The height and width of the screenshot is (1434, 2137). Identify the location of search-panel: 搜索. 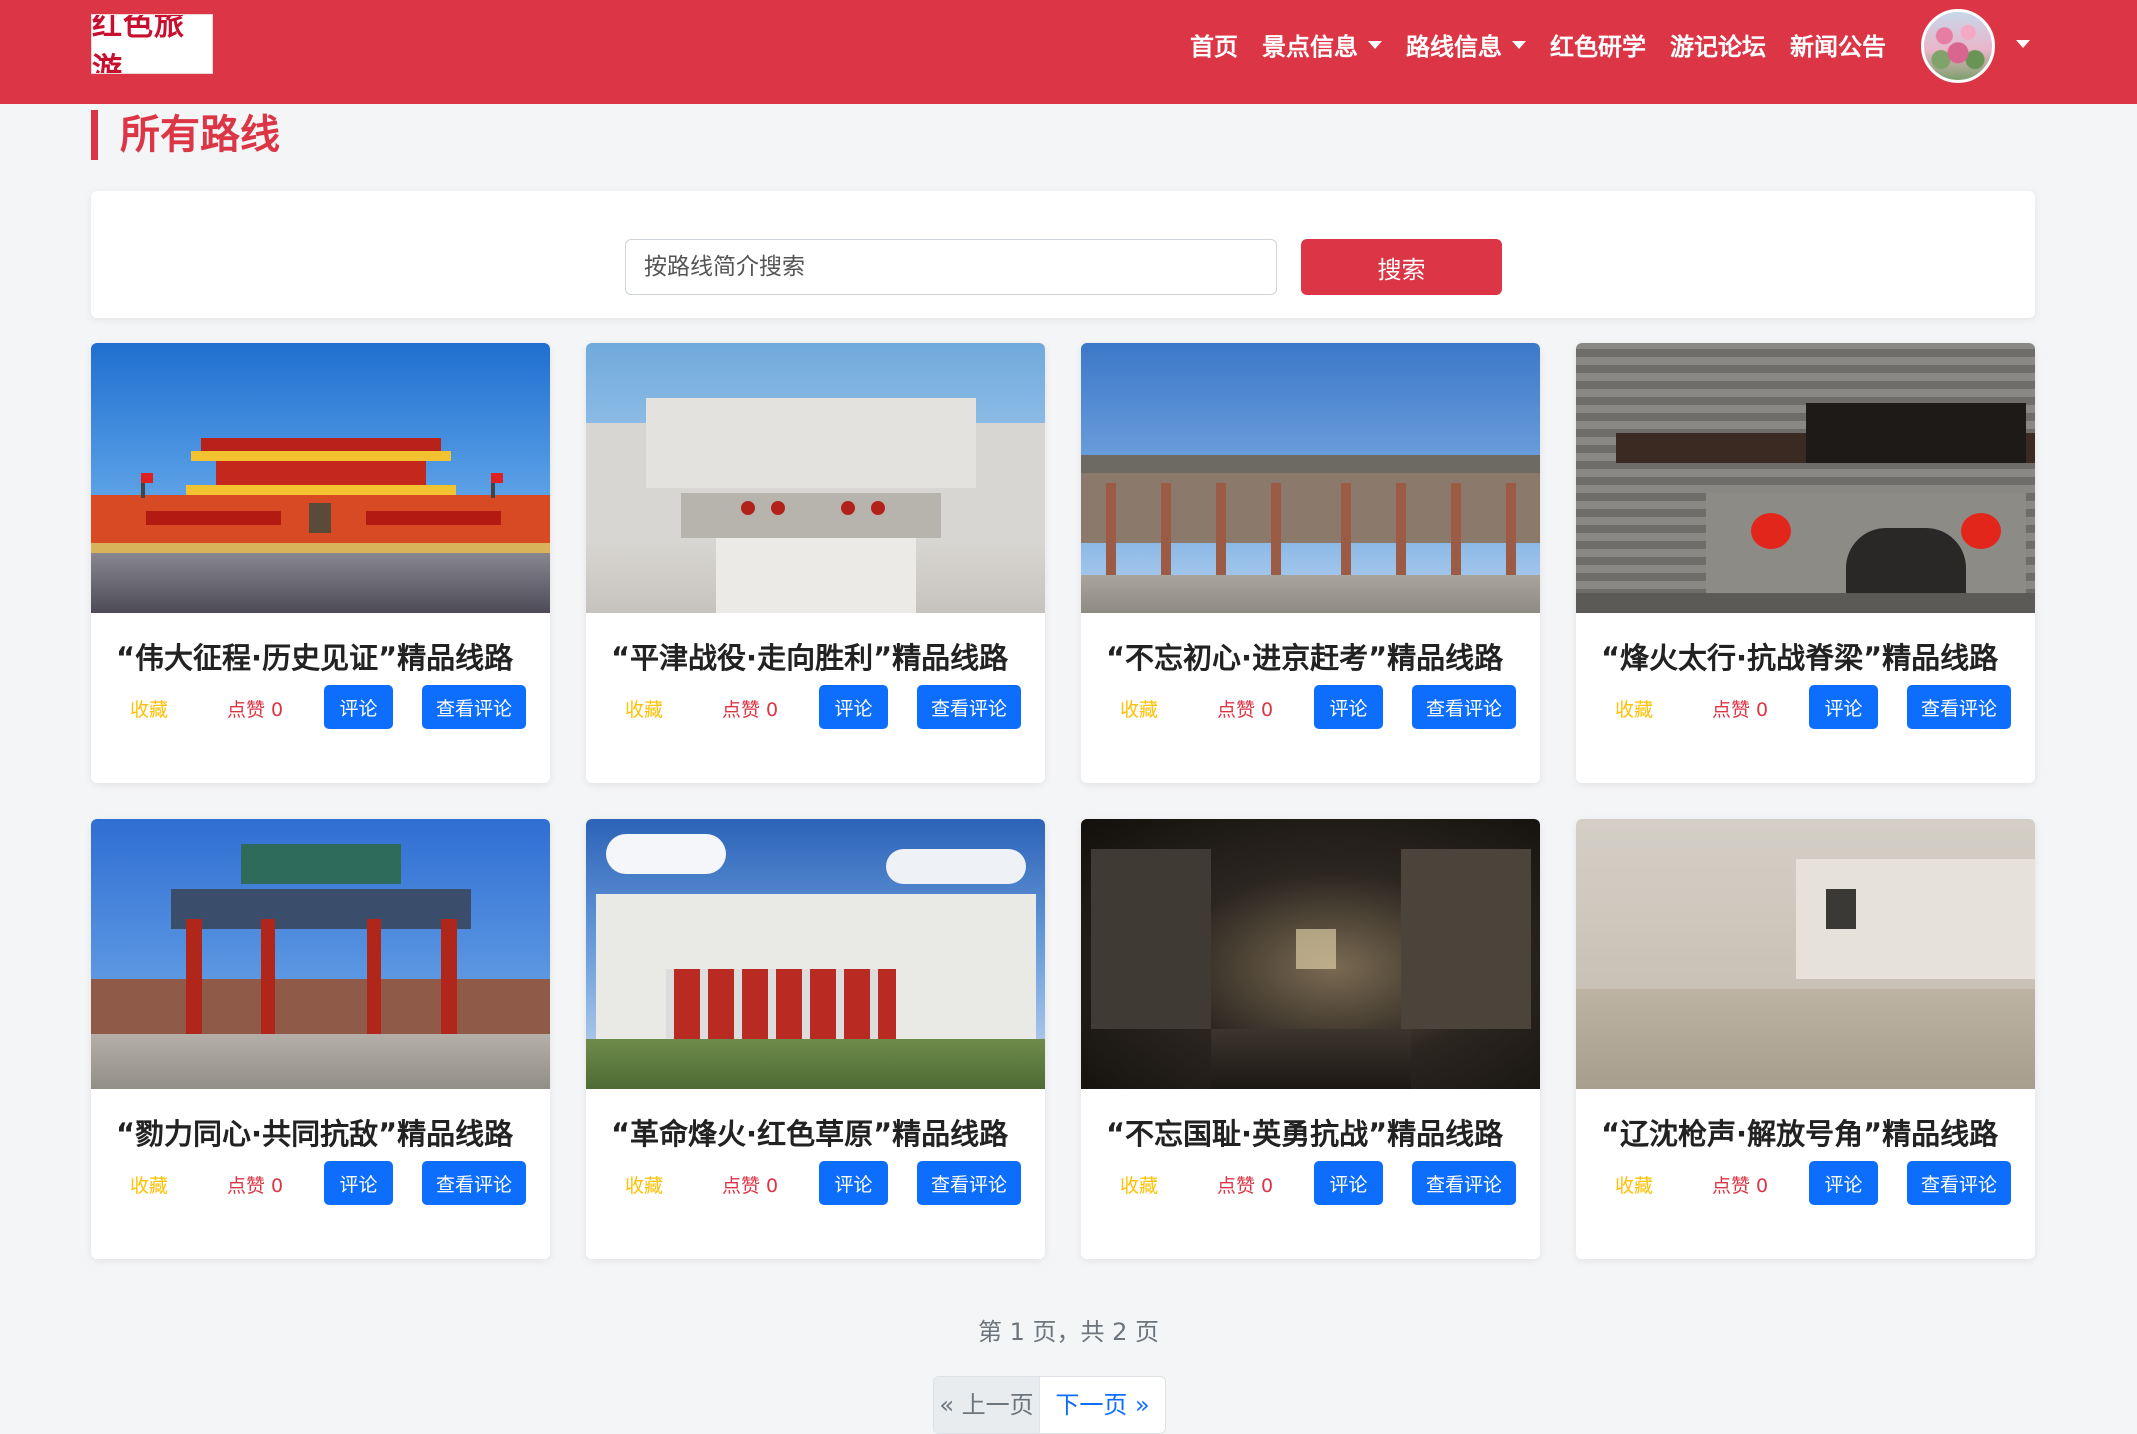
(1063, 254).